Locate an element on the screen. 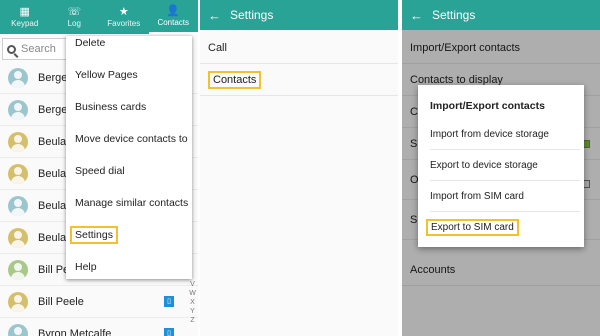  person-icon: 👤 is located at coordinates (173, 10).